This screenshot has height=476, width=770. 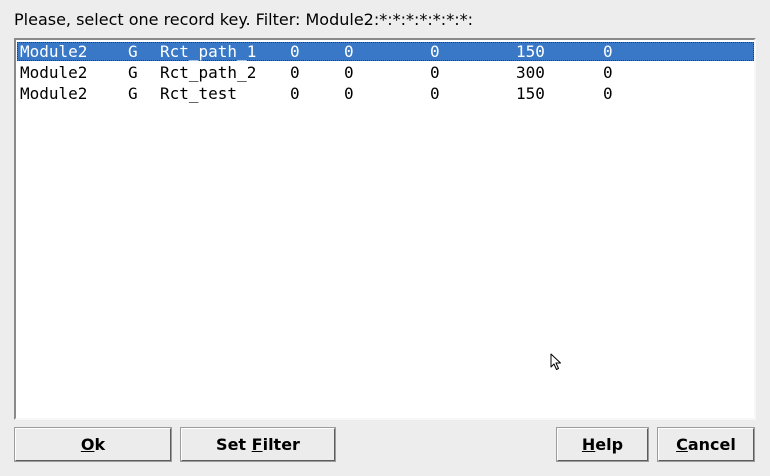 What do you see at coordinates (555, 361) in the screenshot?
I see `mouse-pointer-icon` at bounding box center [555, 361].